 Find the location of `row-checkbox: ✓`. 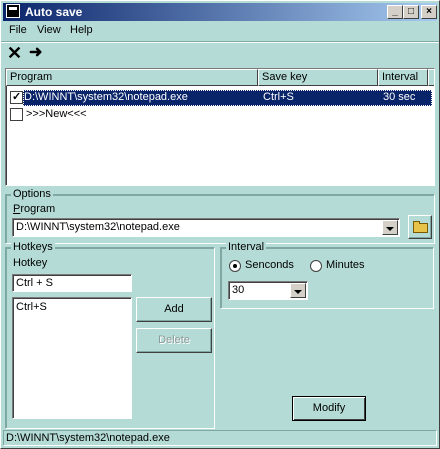

row-checkbox: ✓ is located at coordinates (16, 97).